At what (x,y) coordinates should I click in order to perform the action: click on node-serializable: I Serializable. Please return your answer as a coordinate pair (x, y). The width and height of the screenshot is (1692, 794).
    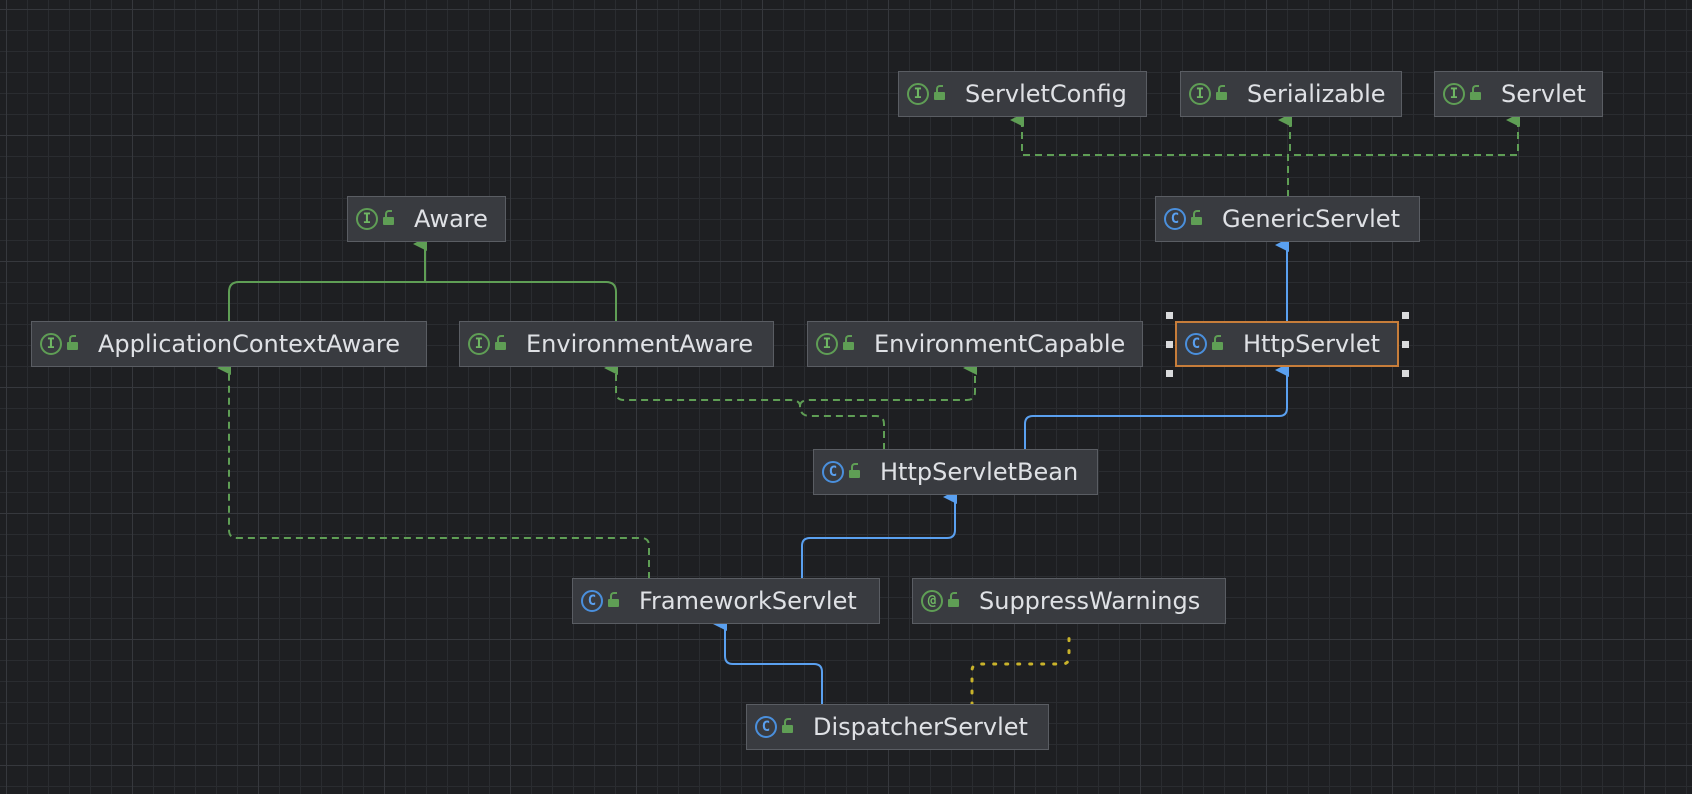
    Looking at the image, I should click on (1291, 94).